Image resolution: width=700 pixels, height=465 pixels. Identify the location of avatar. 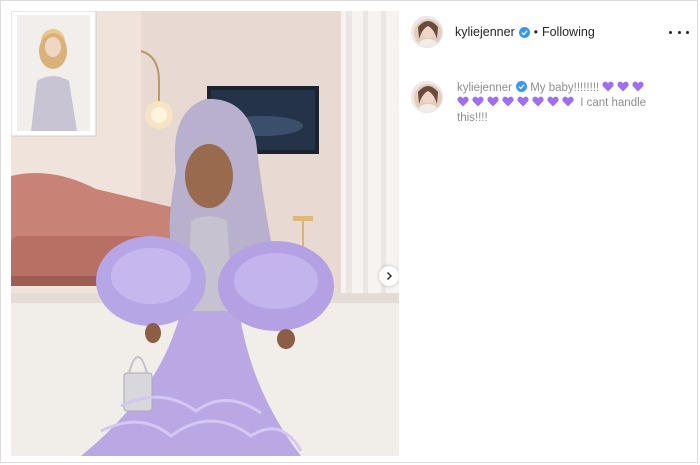
(427, 32).